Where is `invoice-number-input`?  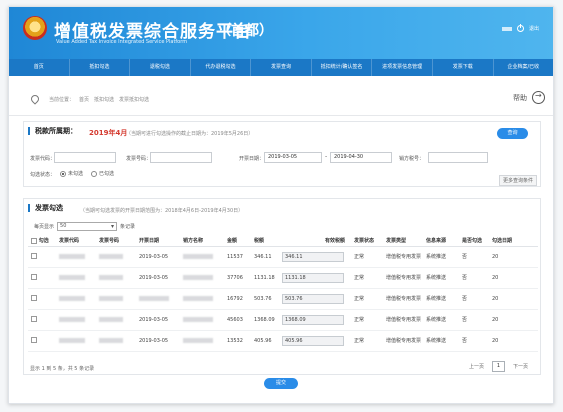
invoice-number-input is located at coordinates (181, 157).